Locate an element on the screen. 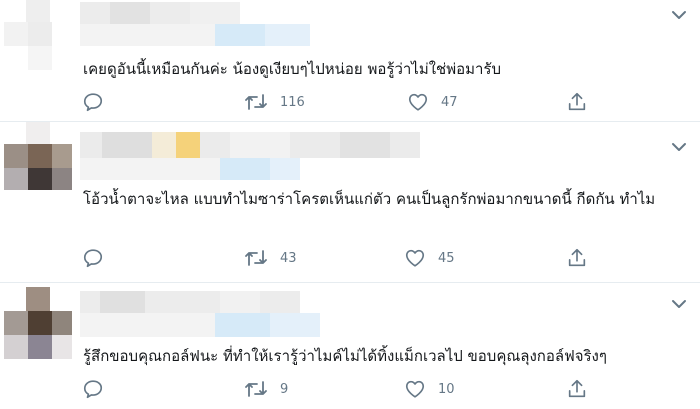 This screenshot has width=700, height=409. tweet-actions: 43 45 is located at coordinates (350, 258).